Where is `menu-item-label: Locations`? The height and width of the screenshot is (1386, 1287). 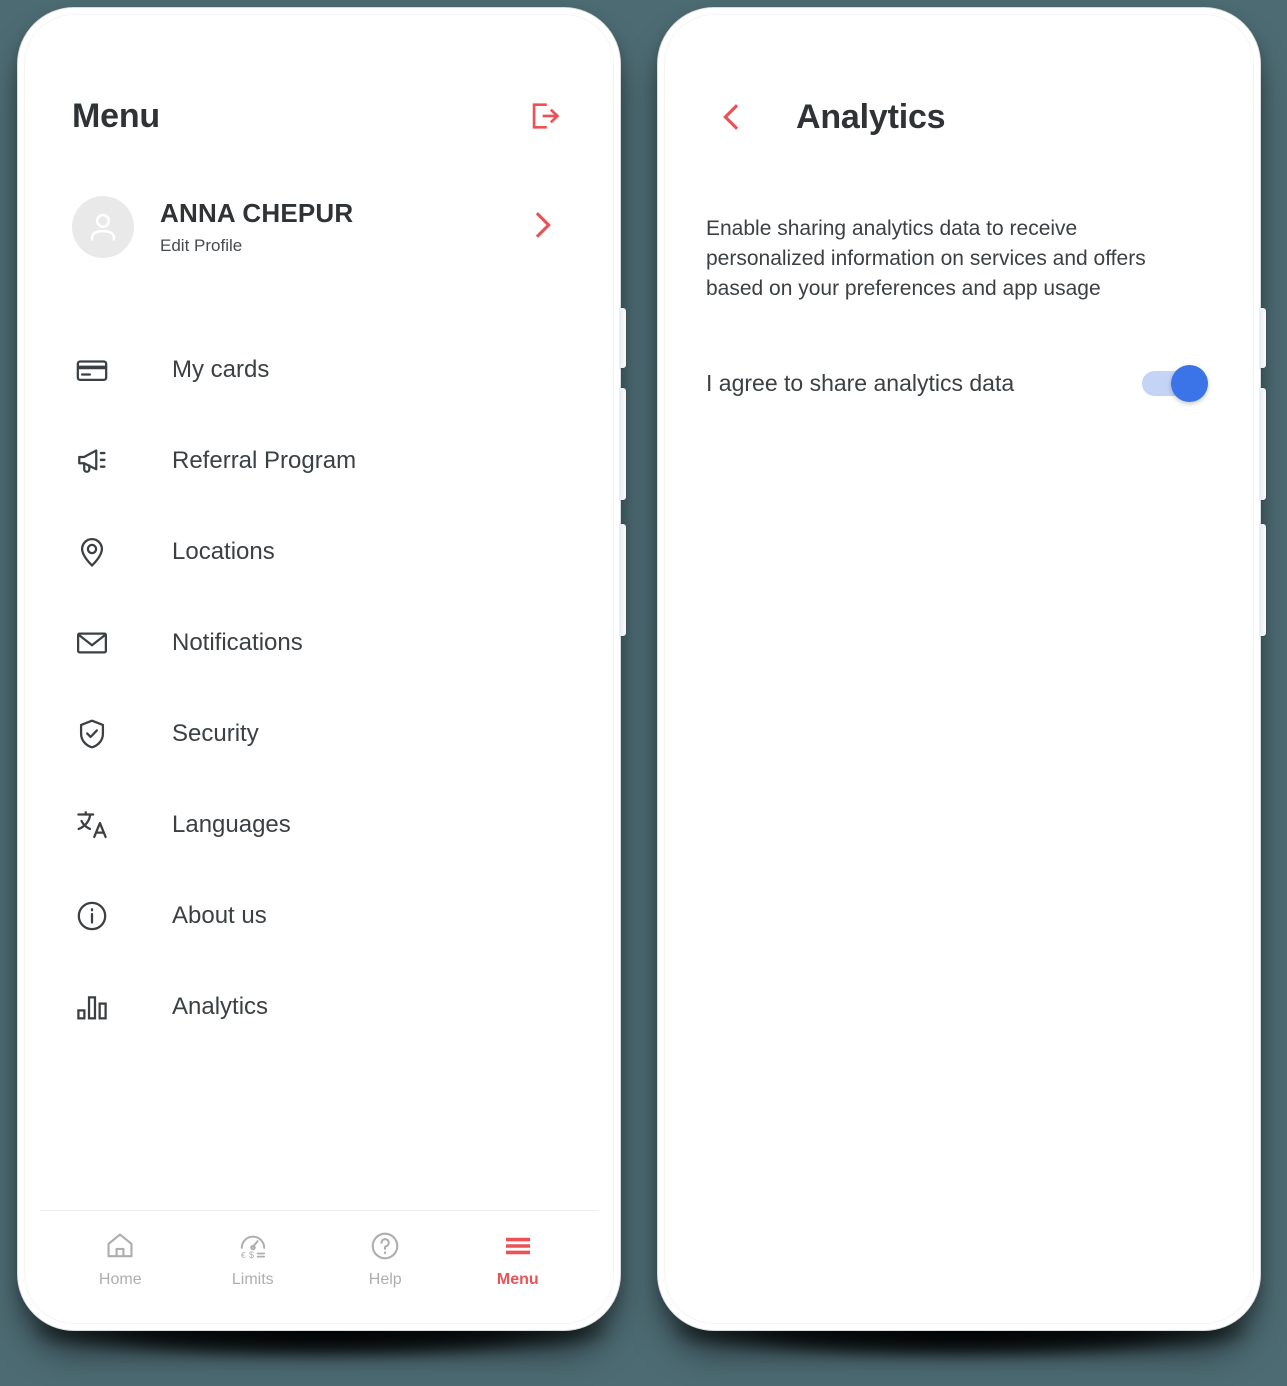
menu-item-label: Locations is located at coordinates (223, 551).